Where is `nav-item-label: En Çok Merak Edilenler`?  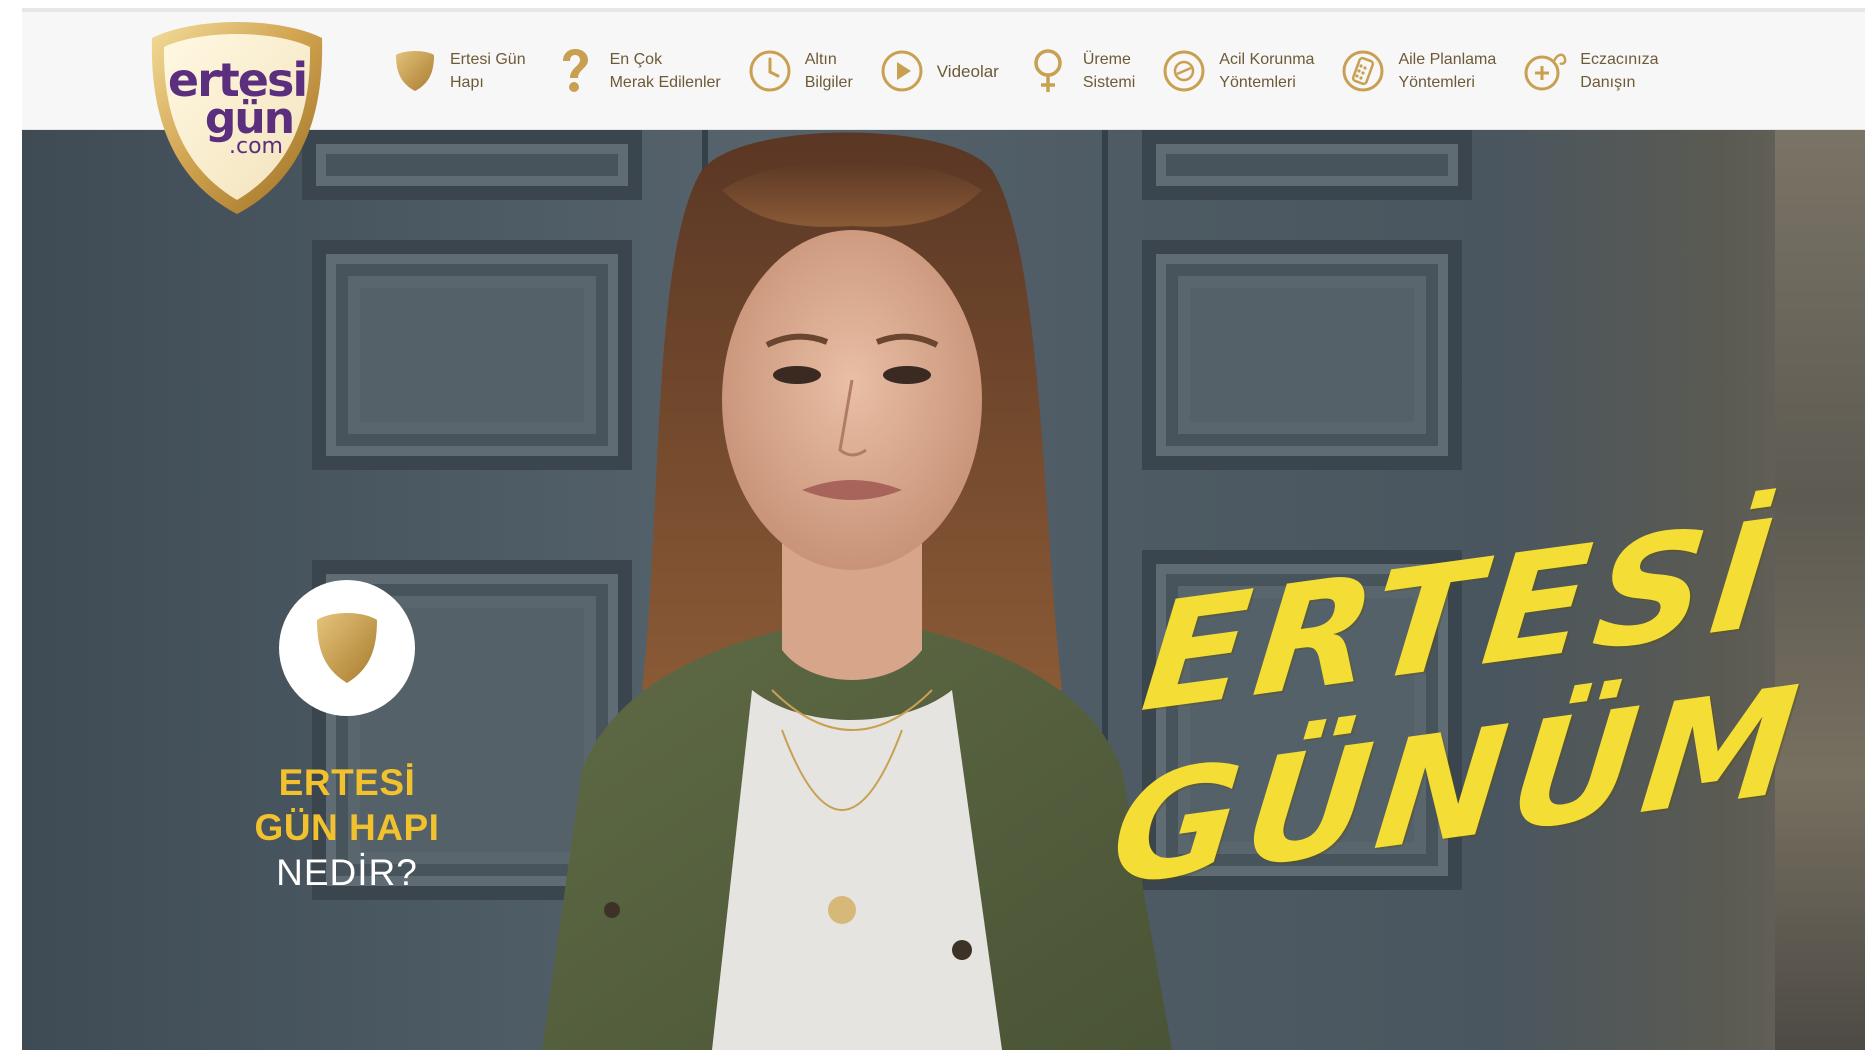 nav-item-label: En Çok Merak Edilenler is located at coordinates (665, 71).